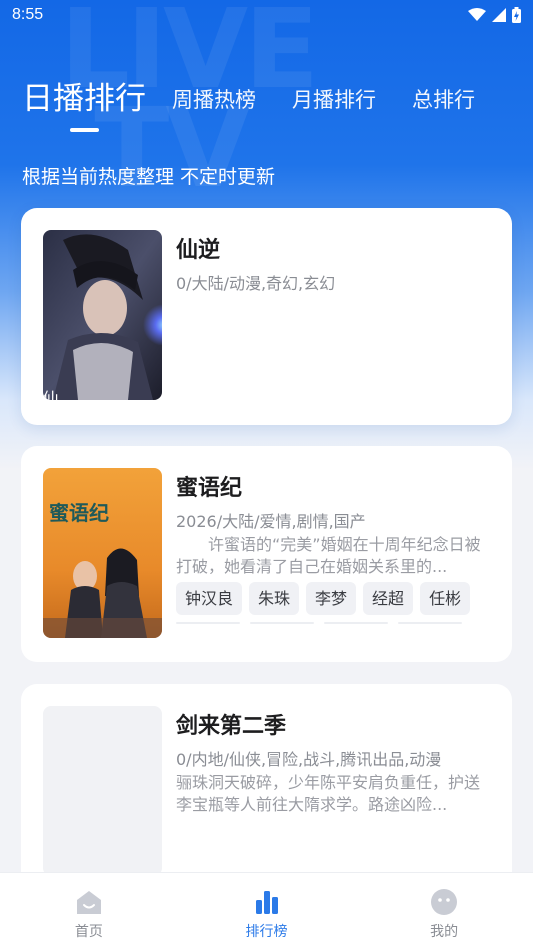 This screenshot has height=948, width=533. I want to click on status-time: 8:55, so click(28, 14).